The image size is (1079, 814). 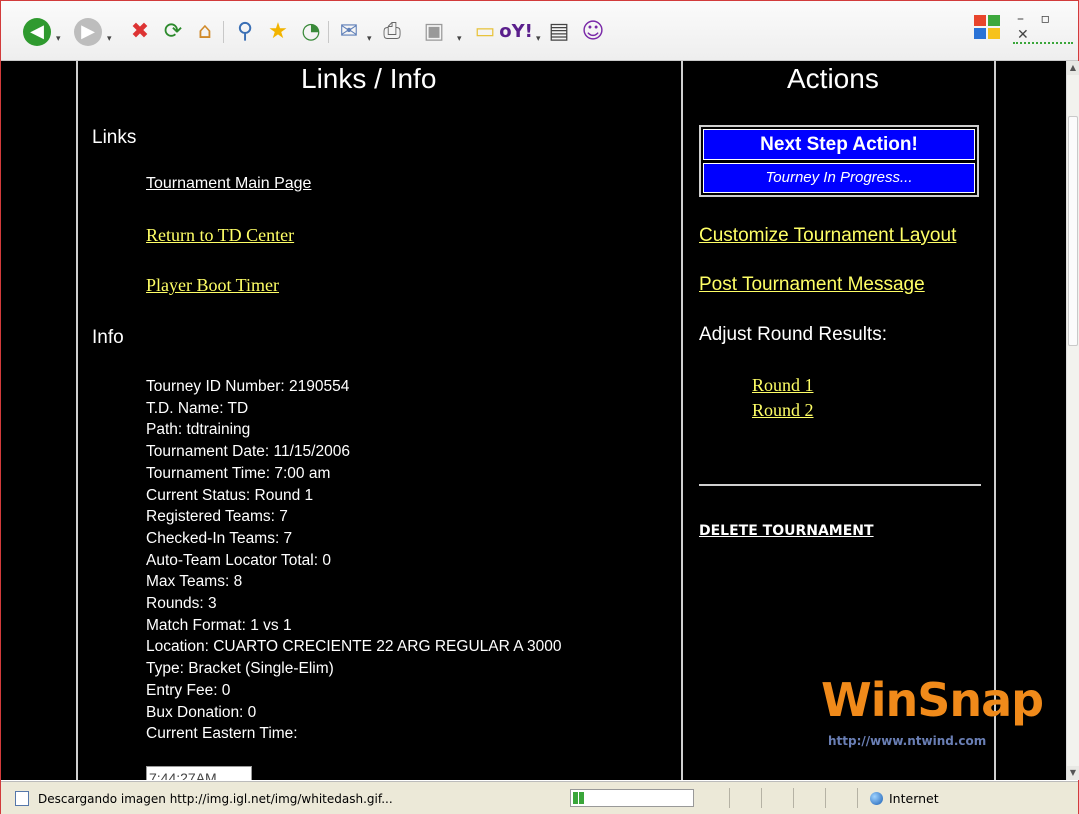 I want to click on zone-label: Internet, so click(x=914, y=798).